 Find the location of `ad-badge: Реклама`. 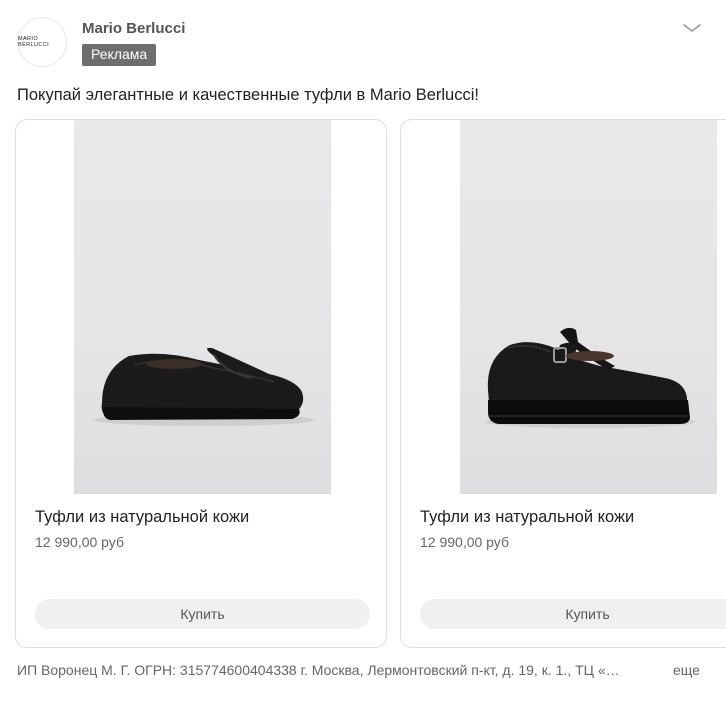

ad-badge: Реклама is located at coordinates (119, 55).